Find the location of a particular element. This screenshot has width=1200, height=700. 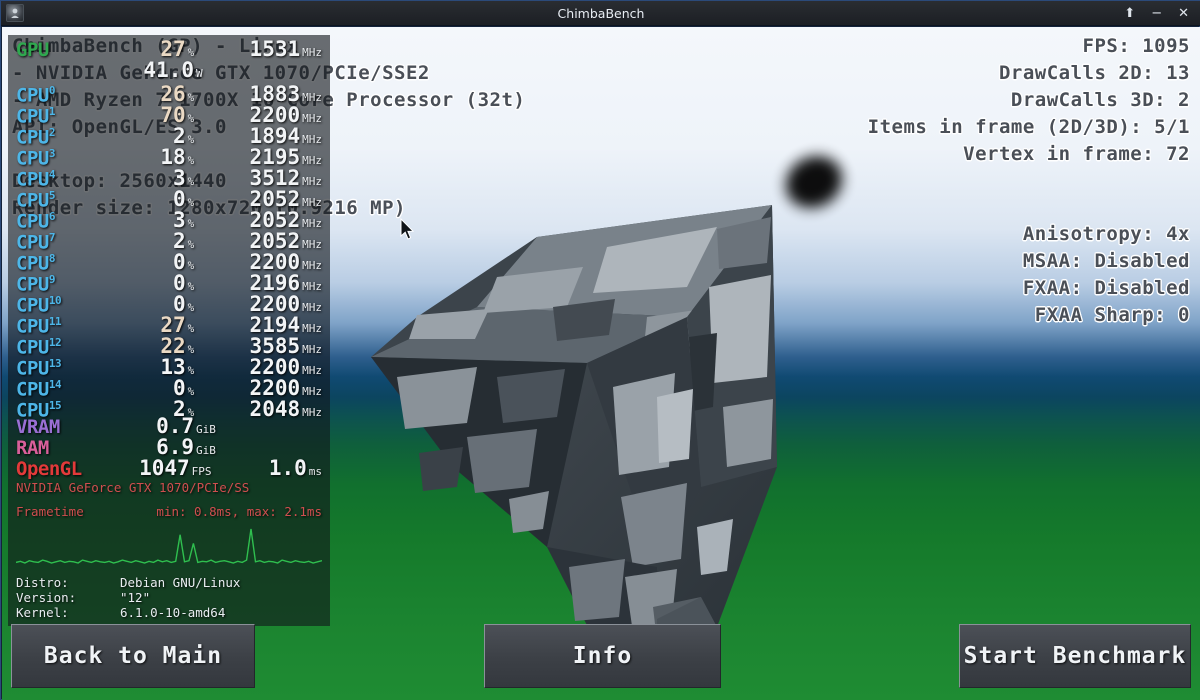

hud-row-cpu-1: CPU1 70% 2200 MHz is located at coordinates (169, 114).